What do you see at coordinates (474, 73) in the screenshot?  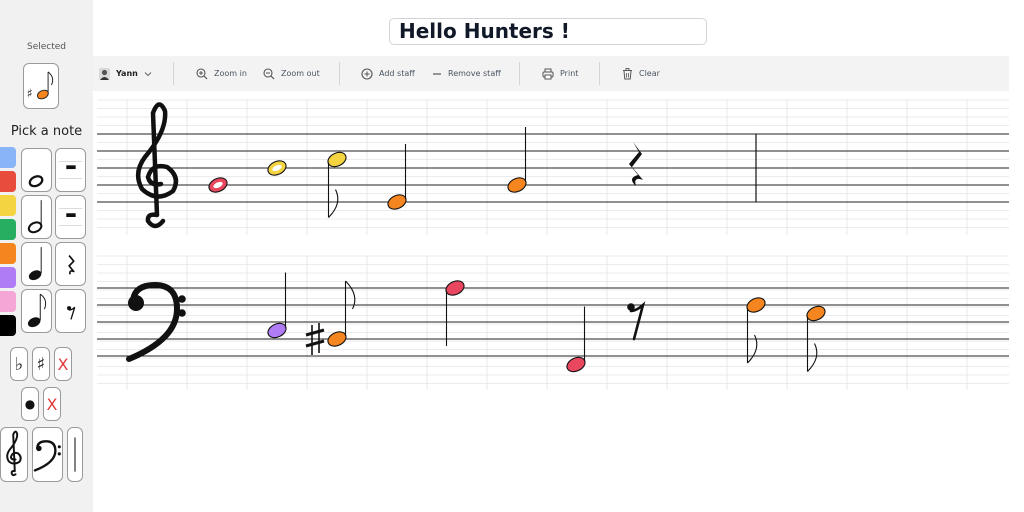 I see `remove-staff-label: Remove staff` at bounding box center [474, 73].